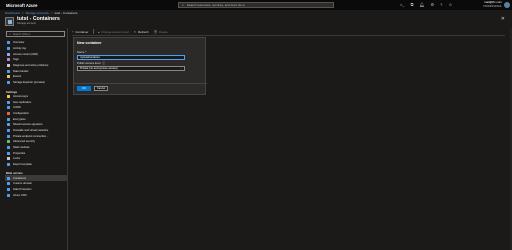  I want to click on breadcrumb-current: tutst - Containers, so click(66, 13).